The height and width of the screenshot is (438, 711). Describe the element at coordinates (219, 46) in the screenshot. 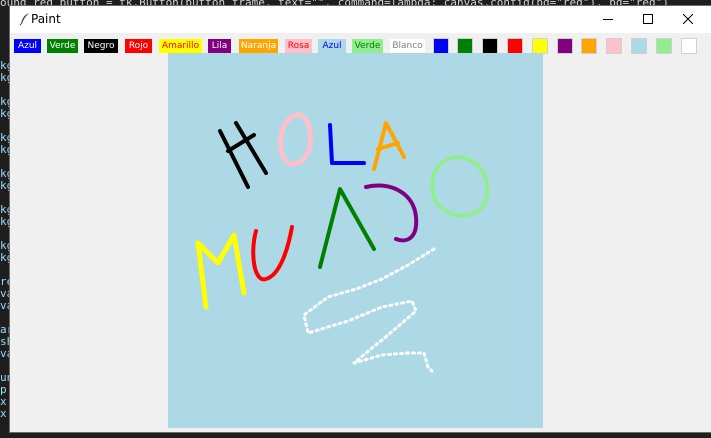

I see `btn-lila: Lila` at that location.